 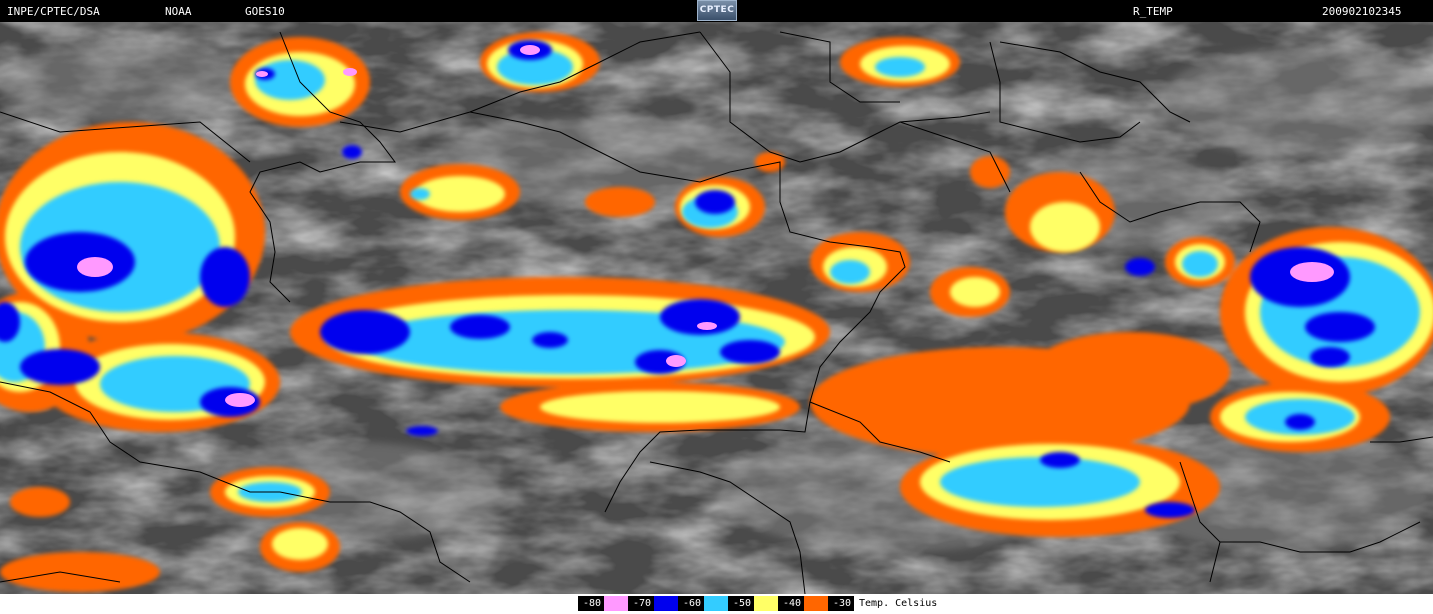 I want to click on legend-item: -30, so click(x=841, y=603).